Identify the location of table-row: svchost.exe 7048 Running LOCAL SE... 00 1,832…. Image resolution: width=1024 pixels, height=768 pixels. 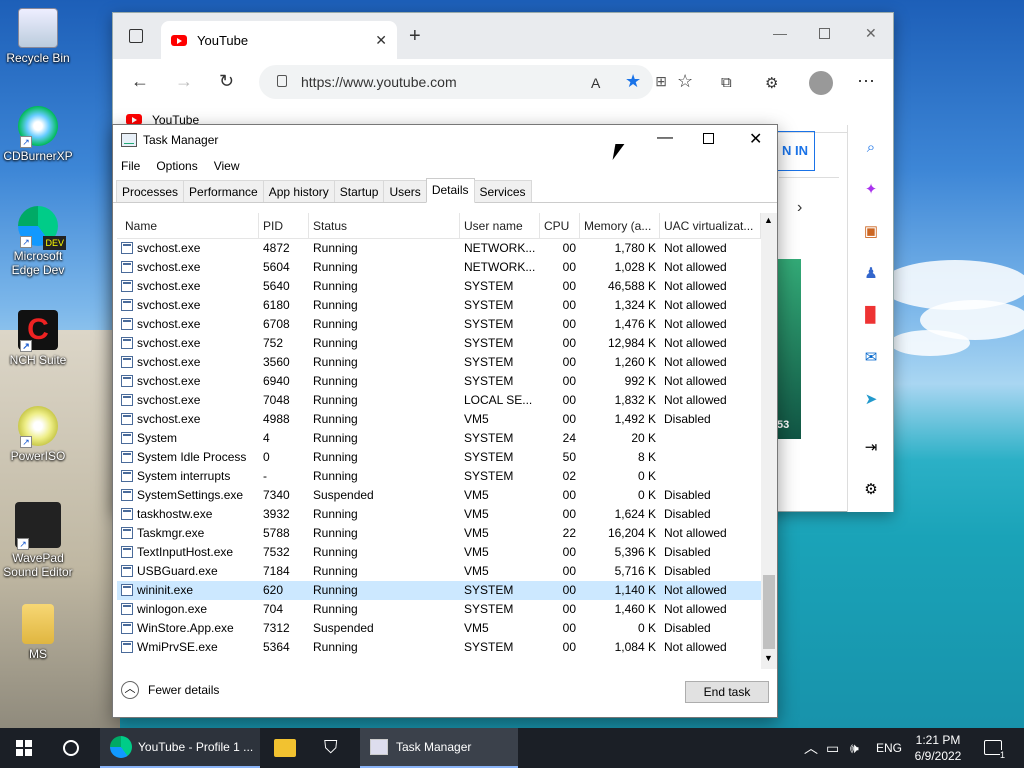
(439, 400).